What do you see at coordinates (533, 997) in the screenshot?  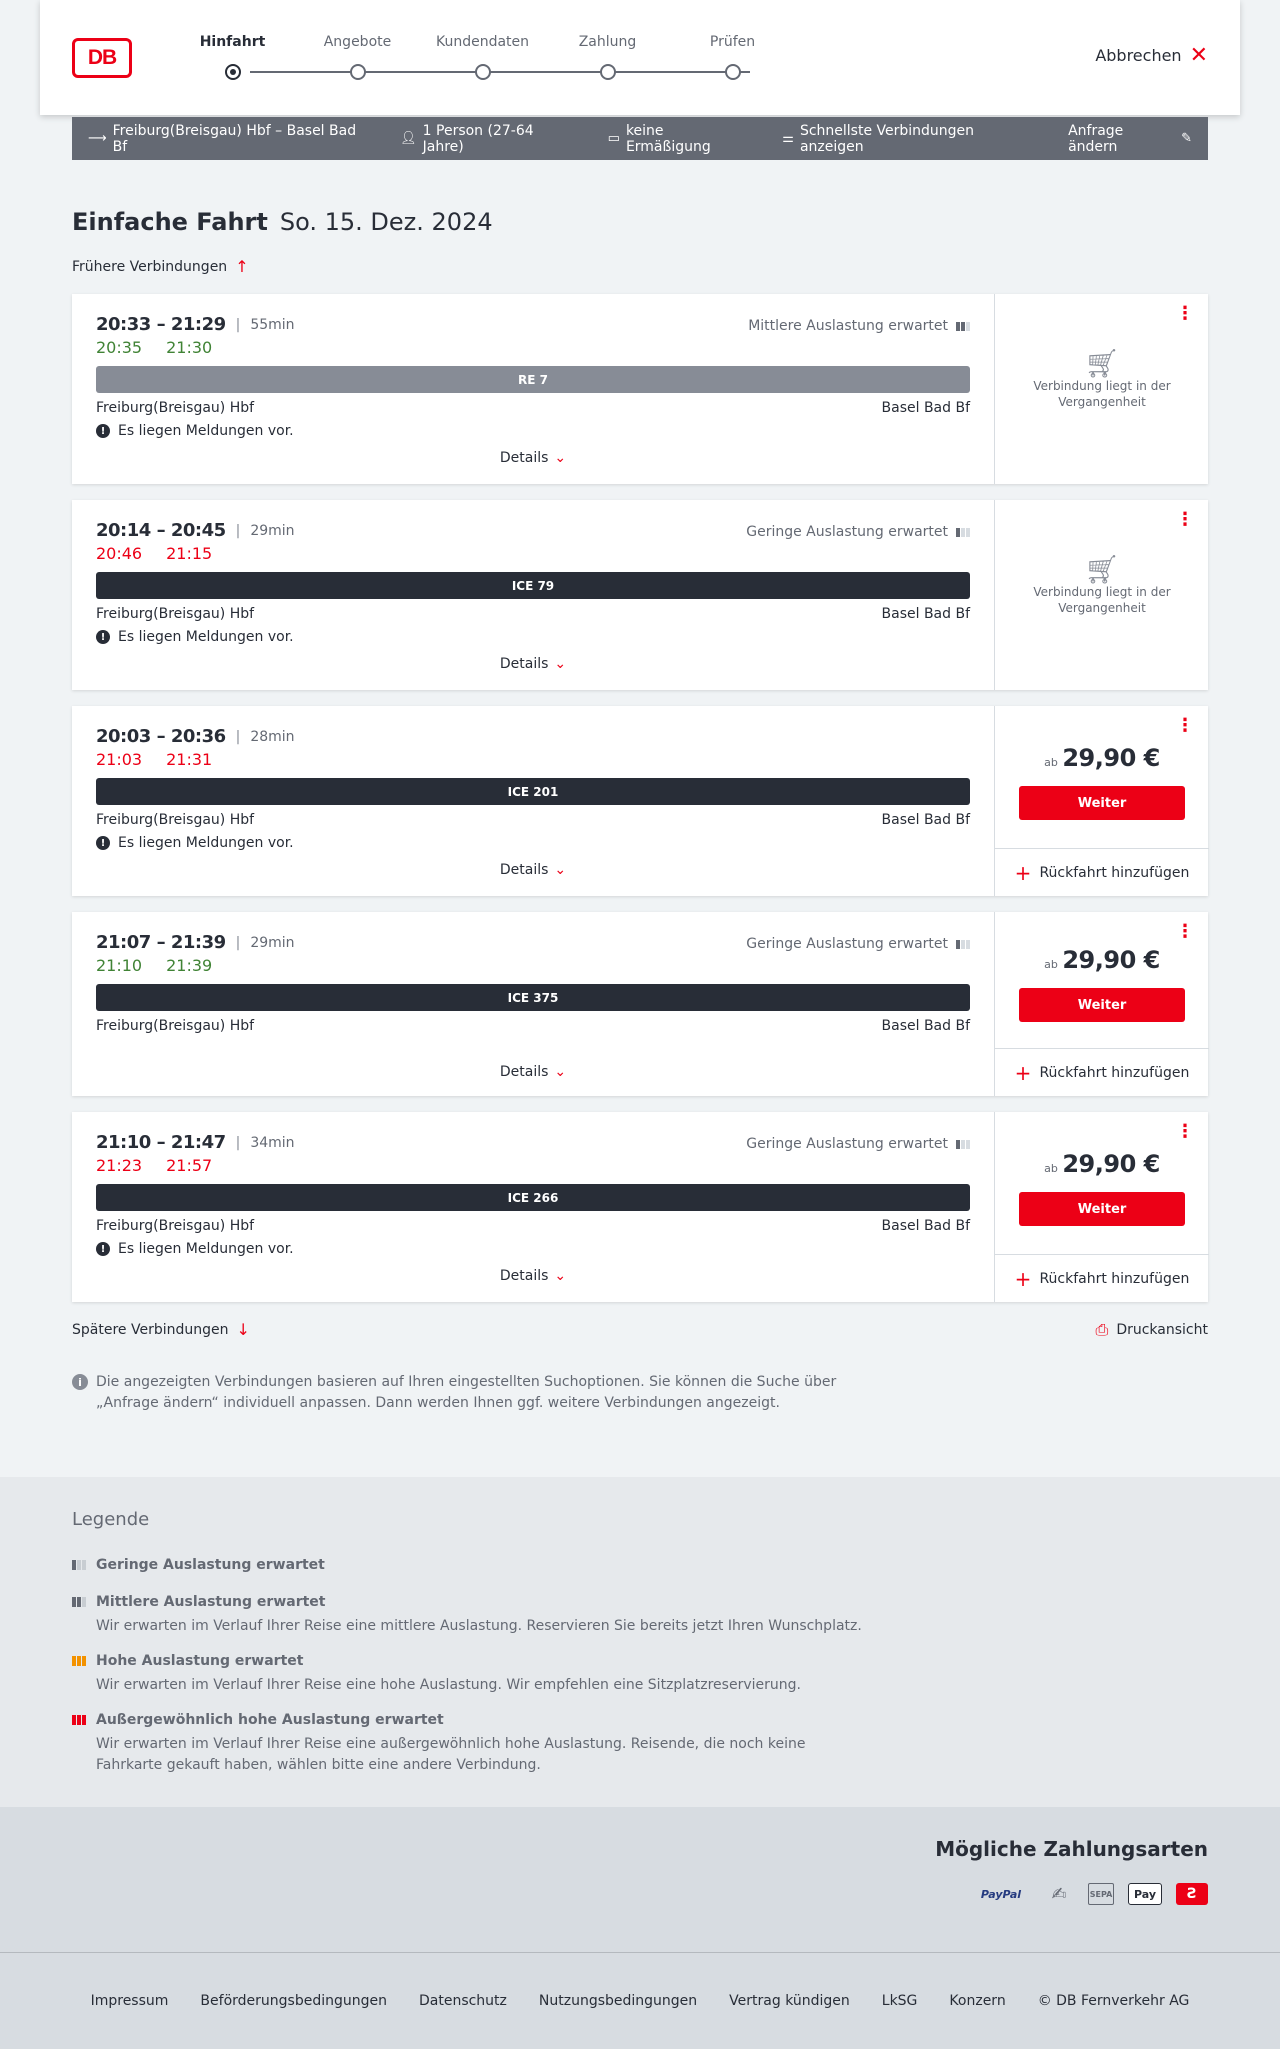 I see `train-bar: ICE 375` at bounding box center [533, 997].